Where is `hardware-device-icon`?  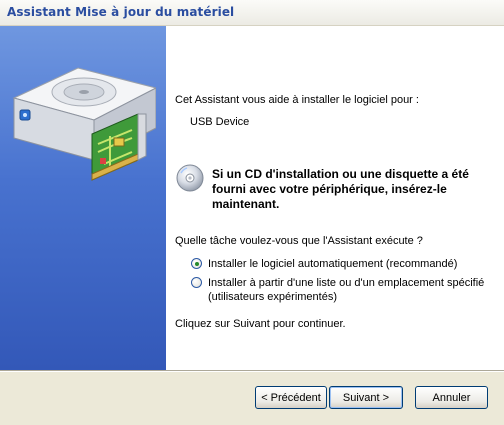
hardware-device-icon is located at coordinates (84, 124).